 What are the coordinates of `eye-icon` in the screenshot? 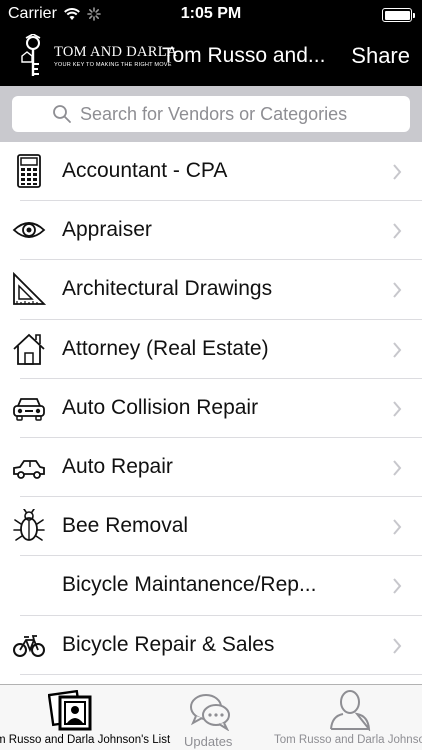 It's located at (29, 230).